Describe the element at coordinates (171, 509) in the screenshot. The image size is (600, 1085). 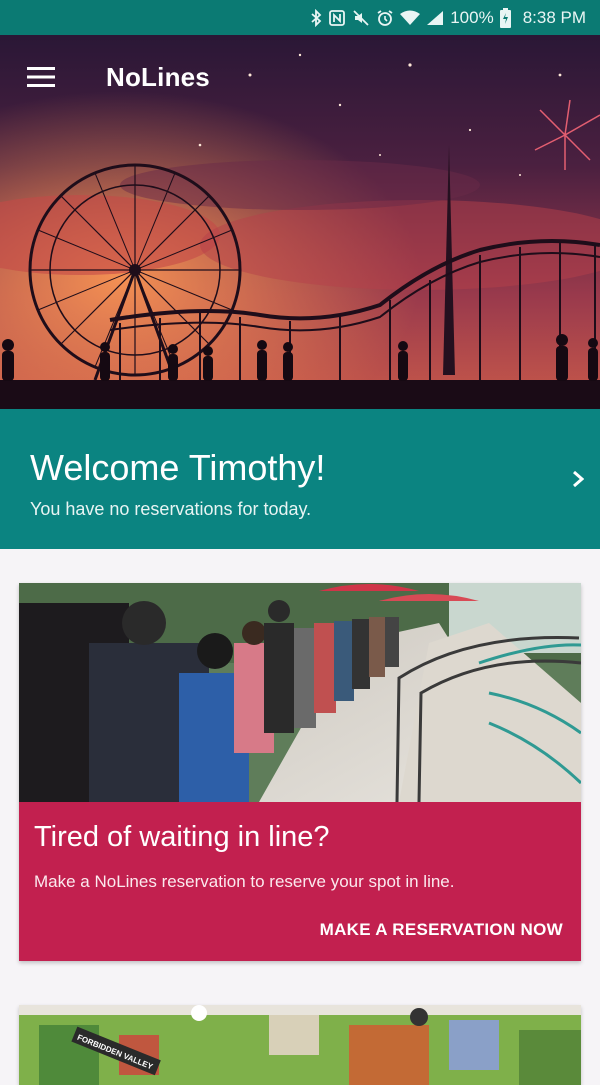
I see `welcome-subtitle: You have no reservations for today.` at that location.